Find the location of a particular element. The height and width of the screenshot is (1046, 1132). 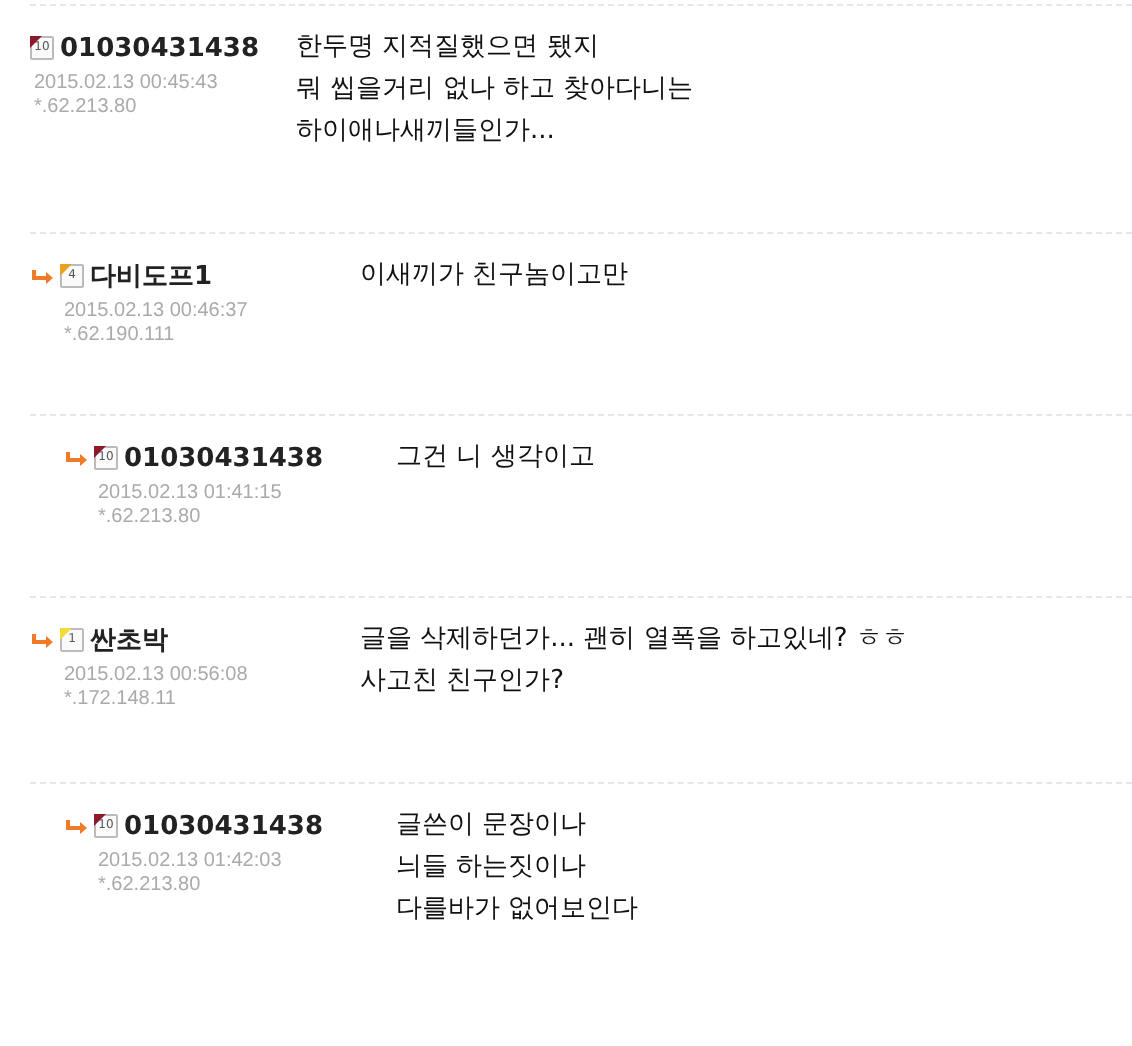

comment-date: 2015.02.13 01:42:03 is located at coordinates (191, 862).